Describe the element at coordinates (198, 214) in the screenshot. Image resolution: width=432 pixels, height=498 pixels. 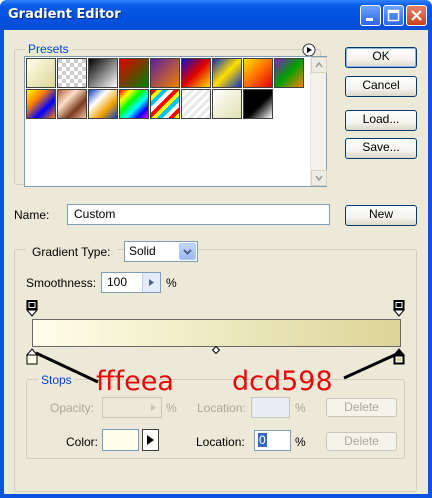
I see `name-field: Custom` at that location.